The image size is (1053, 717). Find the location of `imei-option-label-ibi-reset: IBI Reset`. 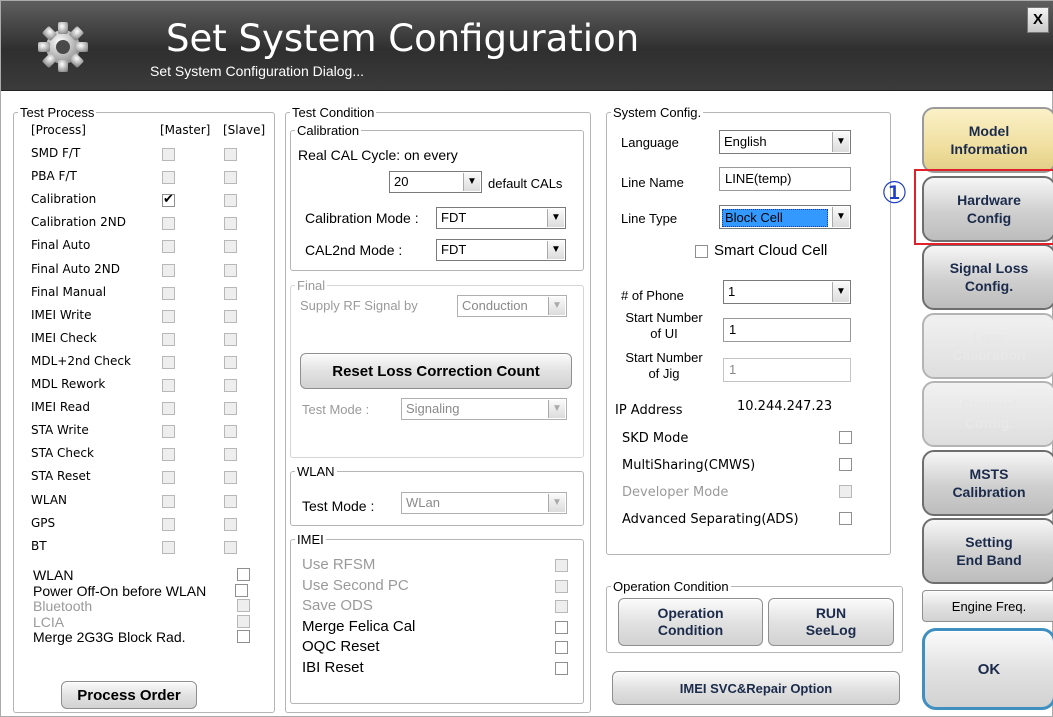

imei-option-label-ibi-reset: IBI Reset is located at coordinates (333, 667).